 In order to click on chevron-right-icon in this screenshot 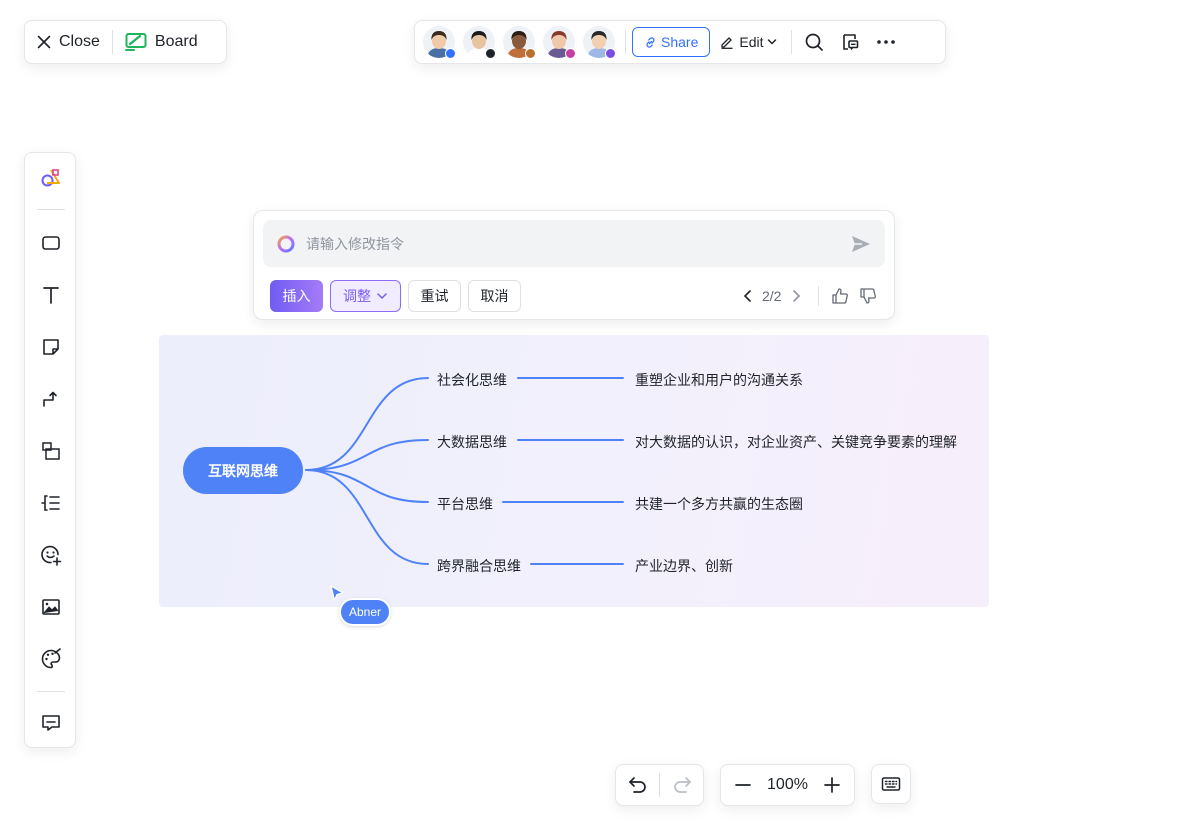, I will do `click(796, 296)`.